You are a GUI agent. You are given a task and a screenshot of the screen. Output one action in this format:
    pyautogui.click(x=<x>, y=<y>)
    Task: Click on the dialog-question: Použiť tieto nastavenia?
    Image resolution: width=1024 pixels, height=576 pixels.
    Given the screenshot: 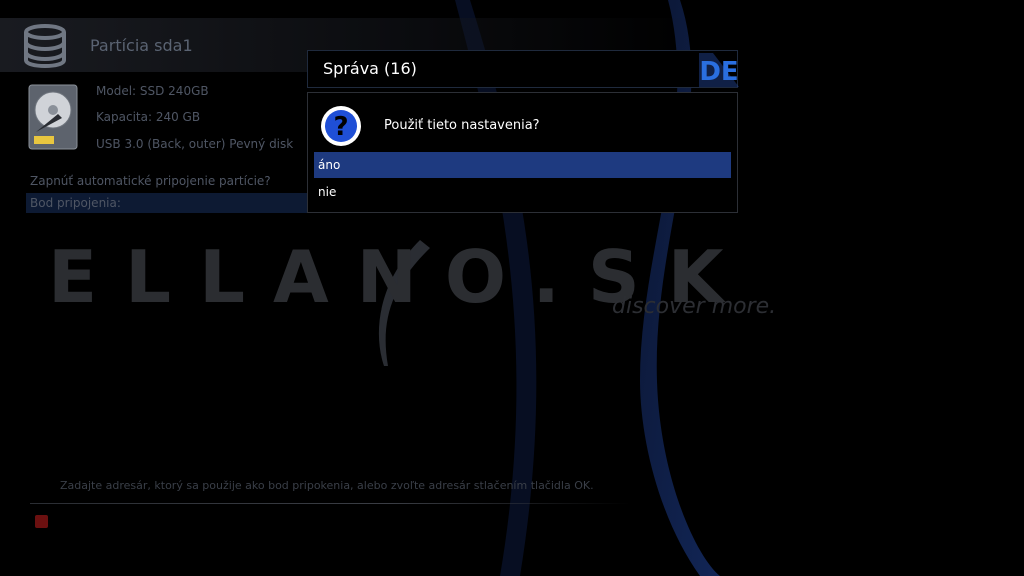 What is the action you would take?
    pyautogui.click(x=462, y=125)
    